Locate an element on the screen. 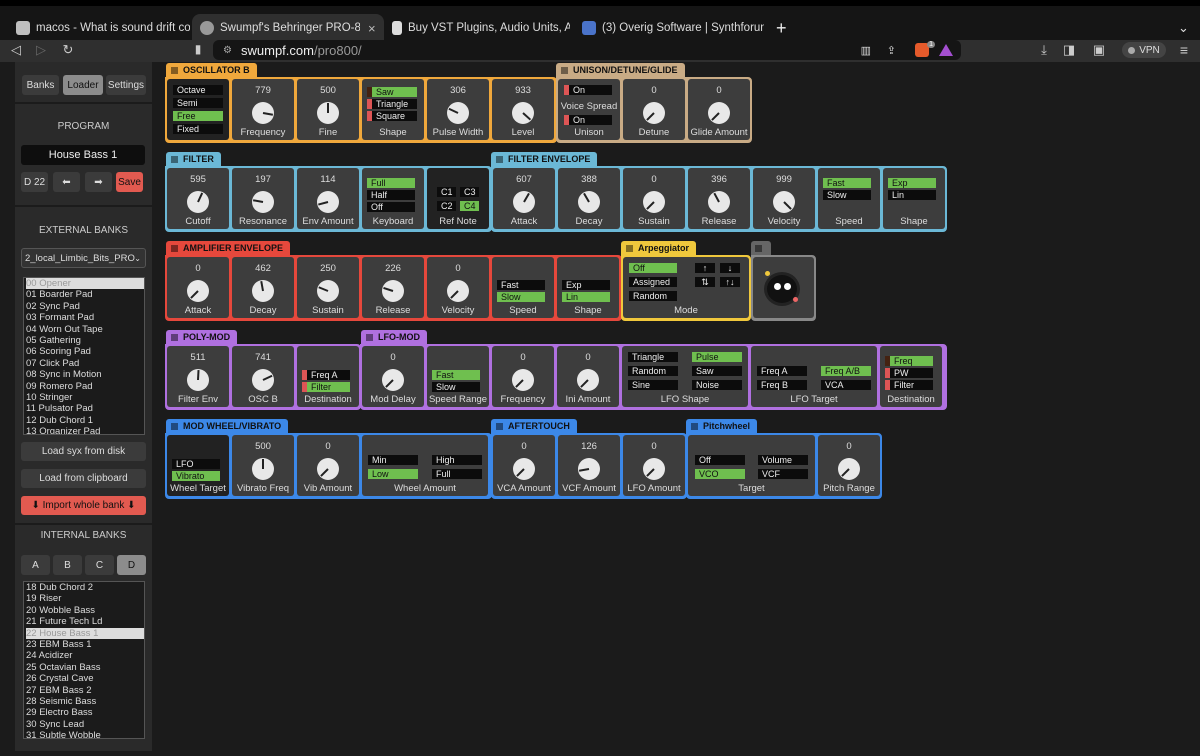  tab-synthforum: (3) Overig Software | Synthforum is located at coordinates (669, 28).